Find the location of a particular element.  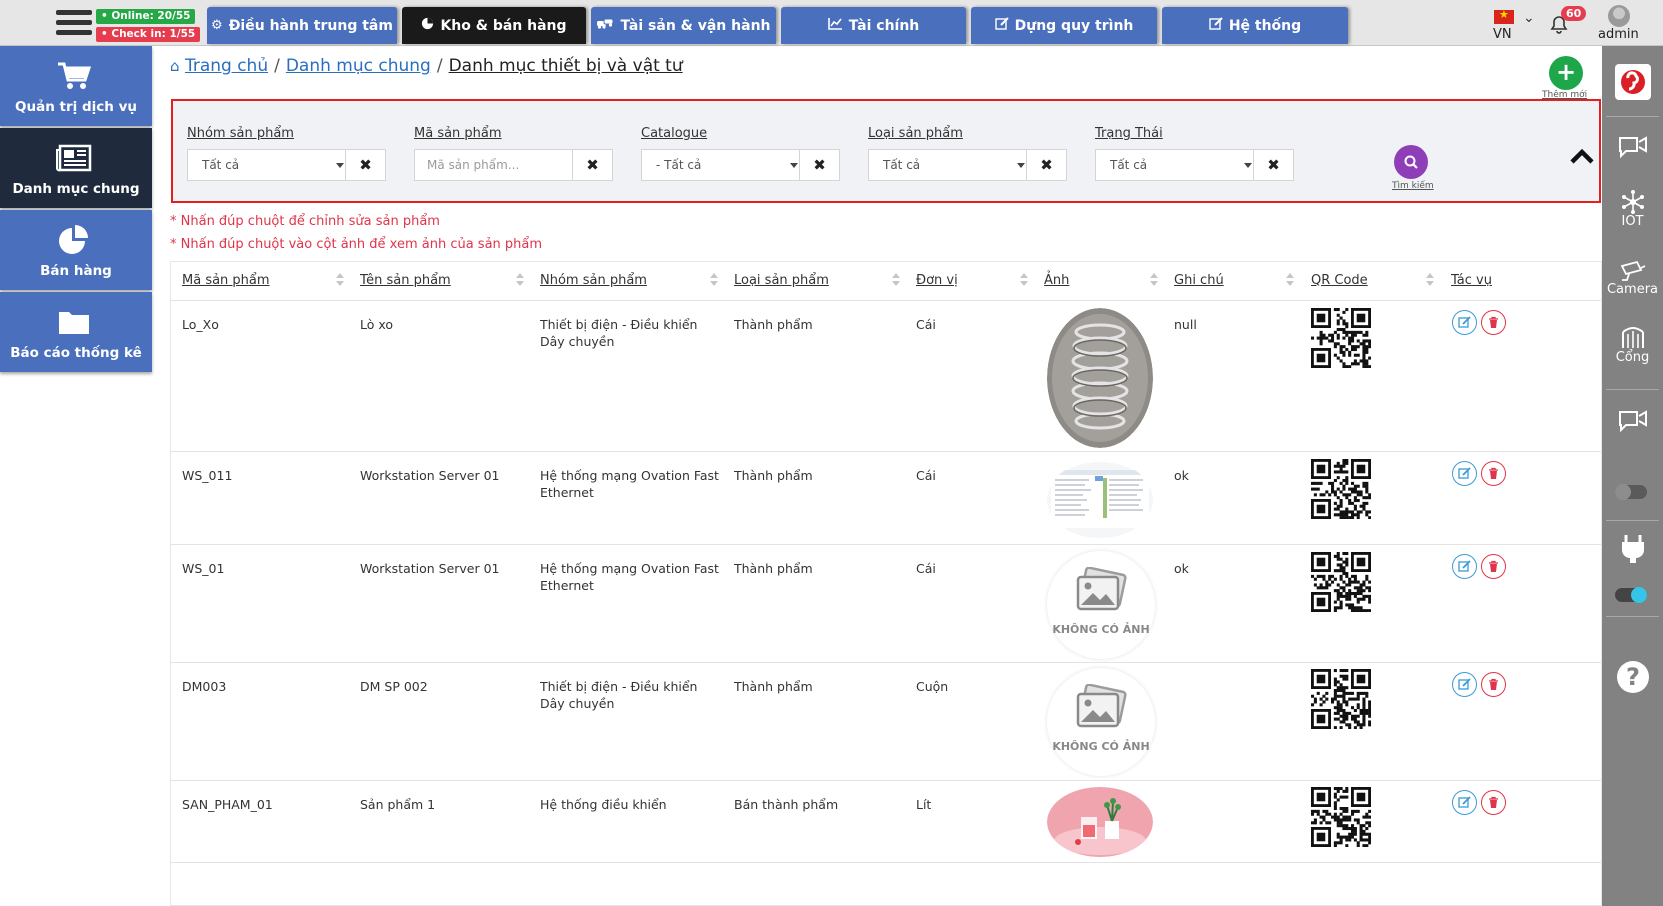

filter-group-select: Tất cả is located at coordinates (271, 165).